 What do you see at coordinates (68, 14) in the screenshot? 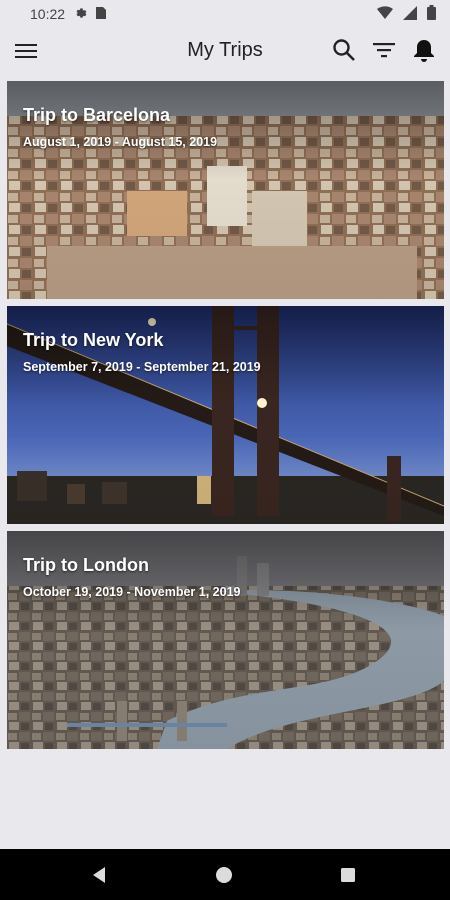
I see `status-left: 10:22` at bounding box center [68, 14].